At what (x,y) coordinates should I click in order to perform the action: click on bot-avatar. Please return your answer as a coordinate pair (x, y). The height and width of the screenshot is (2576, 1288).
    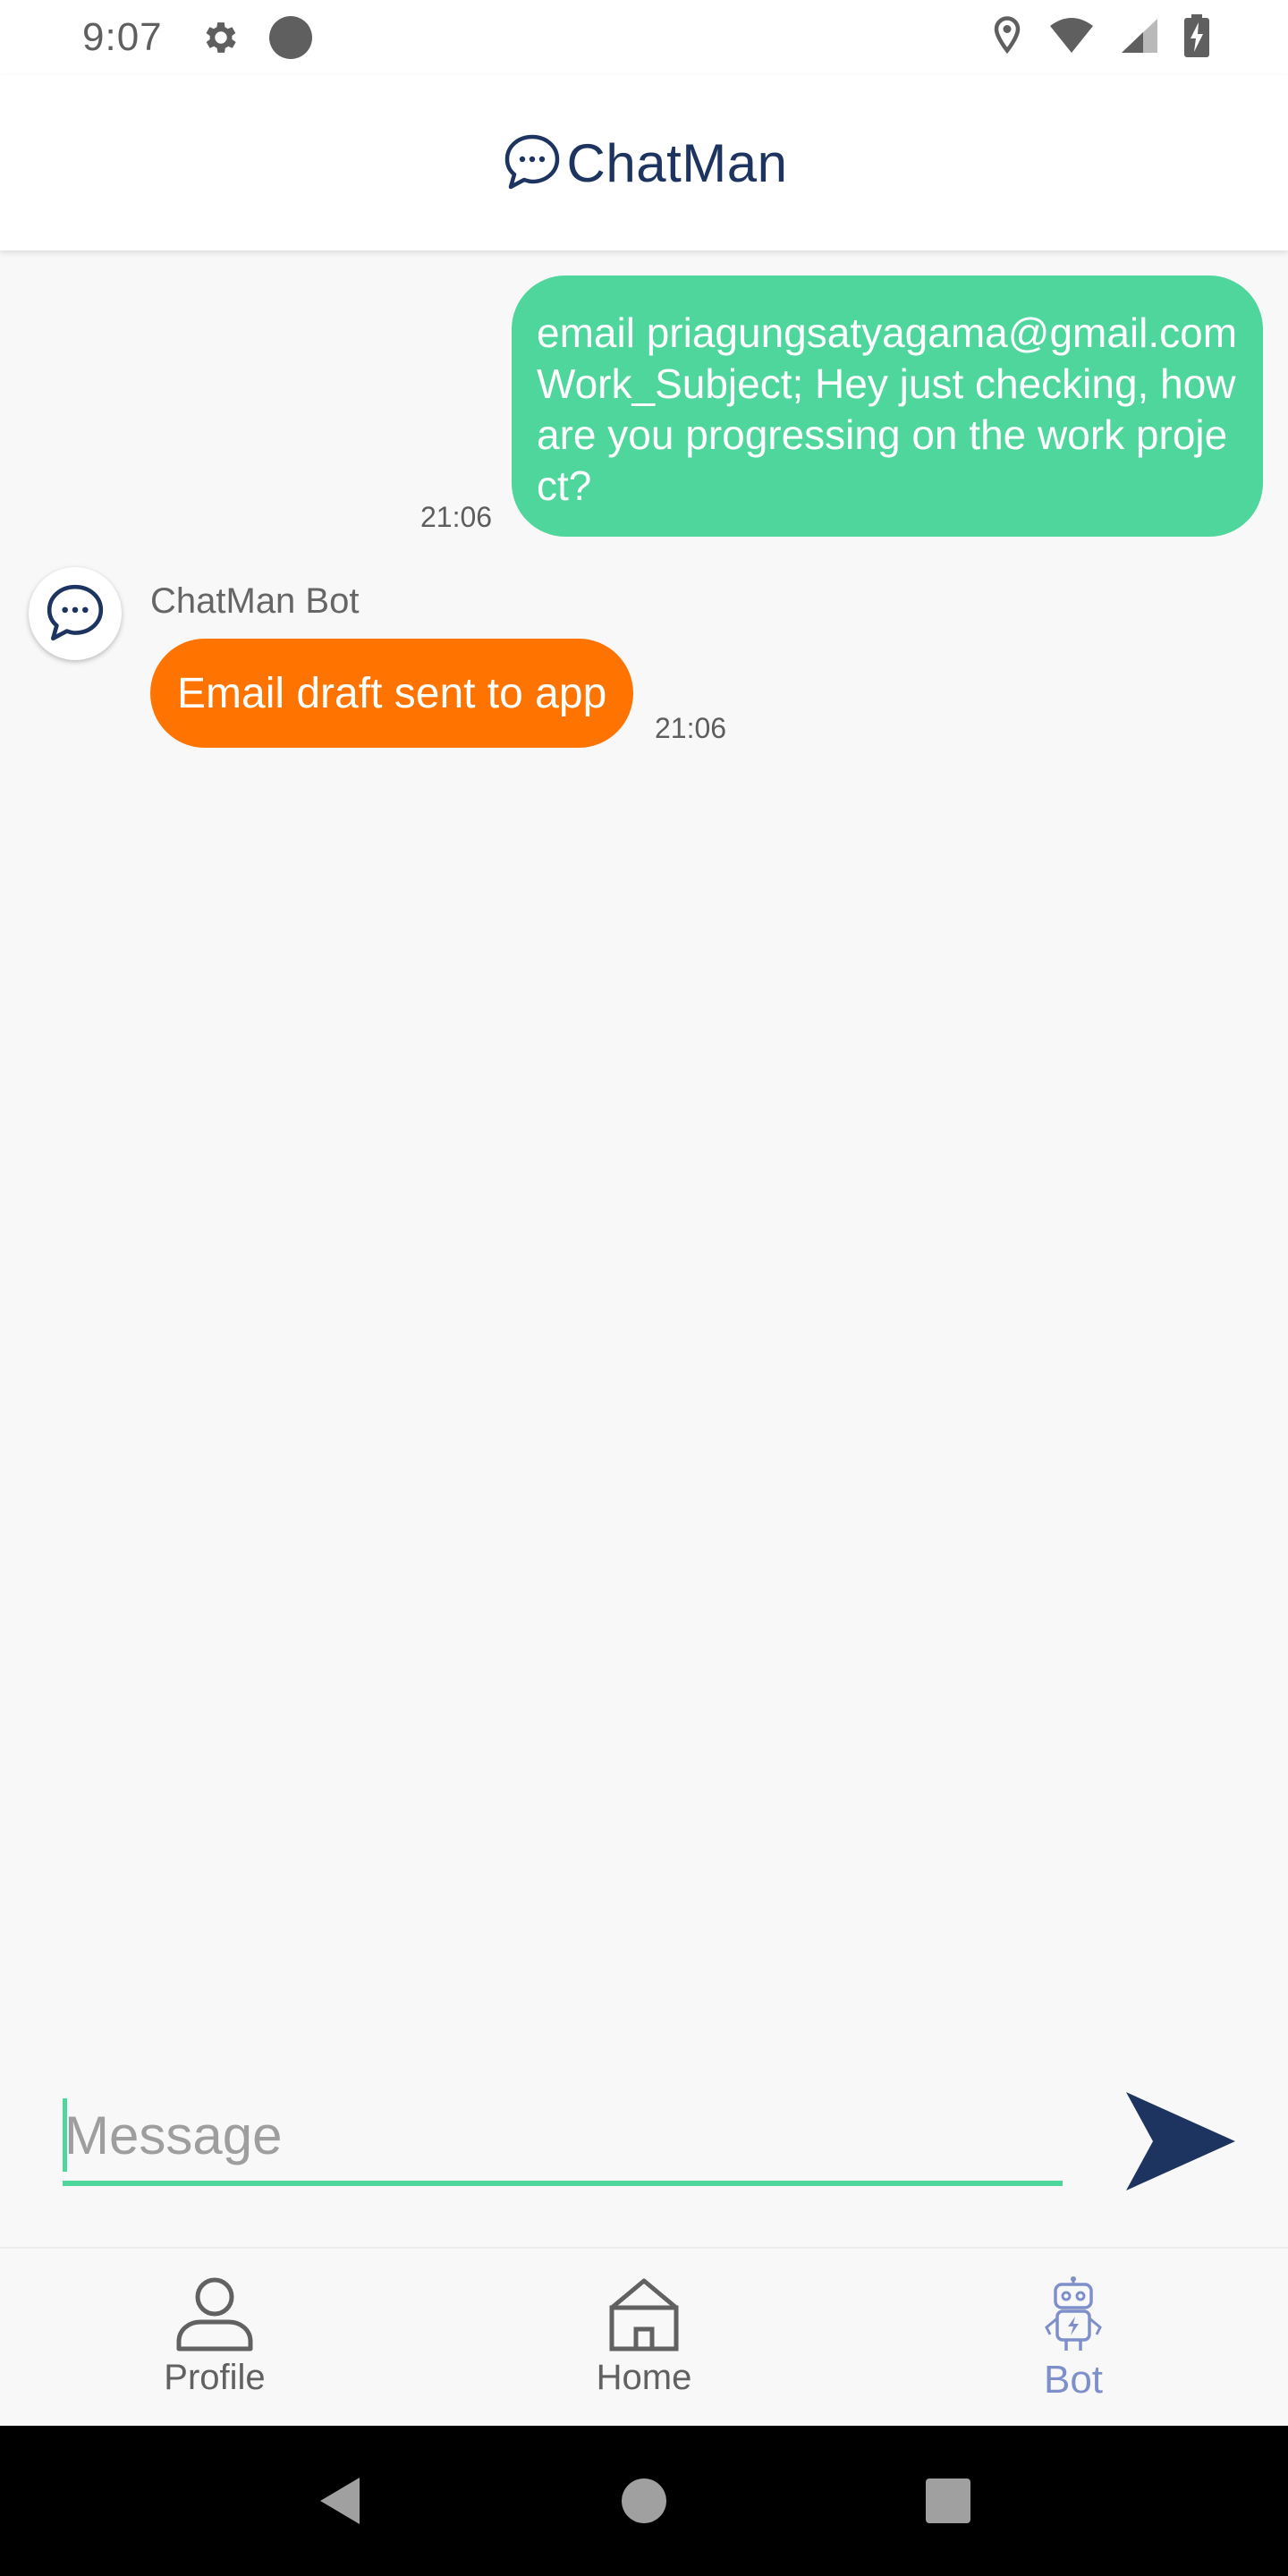
    Looking at the image, I should click on (75, 613).